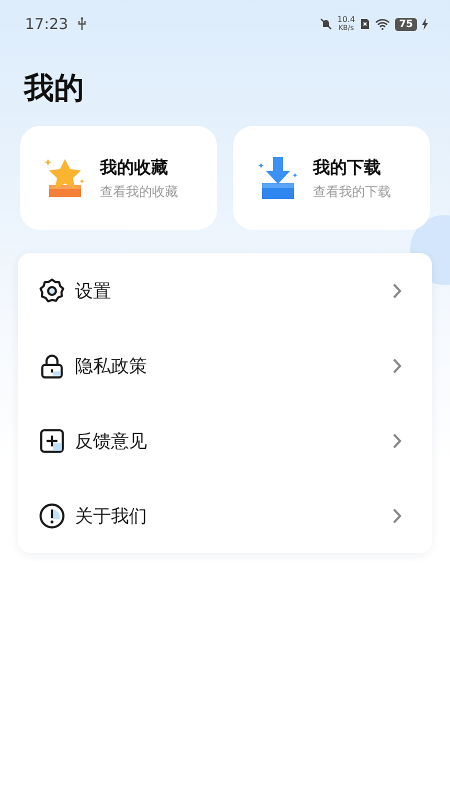 The image size is (450, 800). I want to click on muted-bell-icon, so click(326, 24).